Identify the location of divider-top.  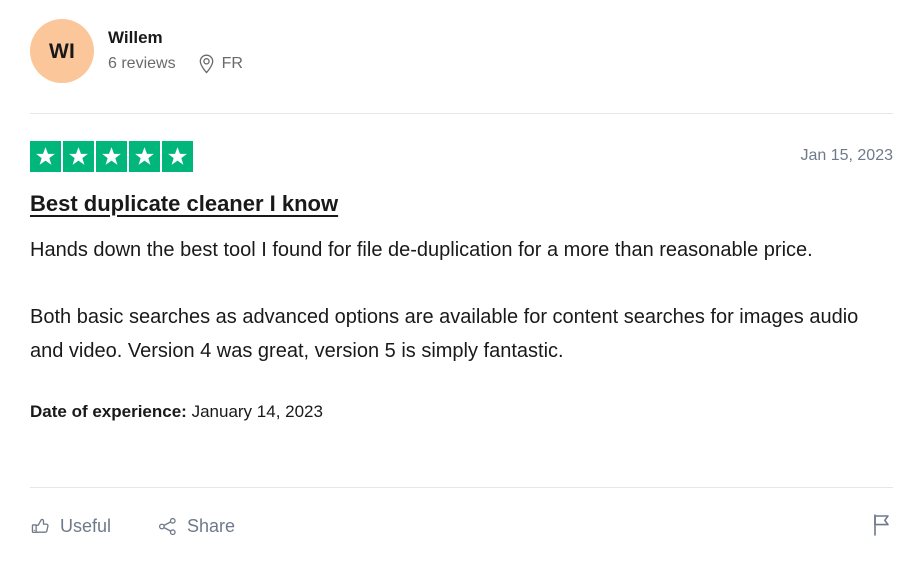
(461, 113).